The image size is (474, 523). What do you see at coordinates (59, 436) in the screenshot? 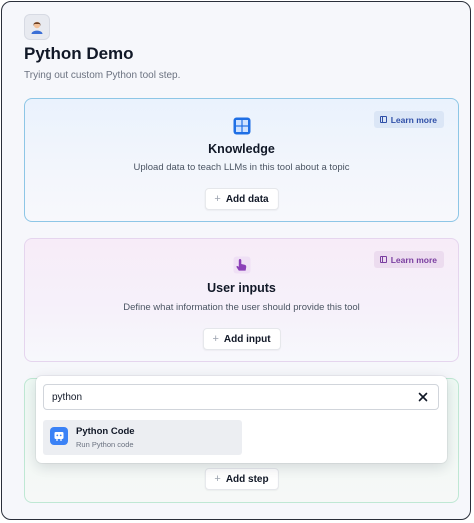
I see `python-code-icon` at bounding box center [59, 436].